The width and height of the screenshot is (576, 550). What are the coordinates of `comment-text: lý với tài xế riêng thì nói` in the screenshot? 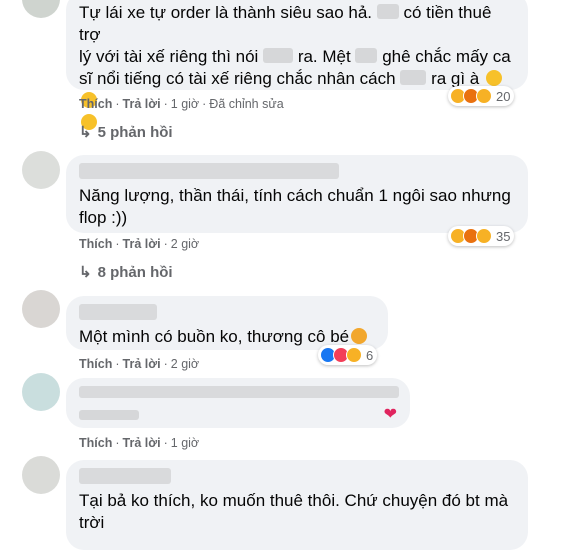 It's located at (169, 56).